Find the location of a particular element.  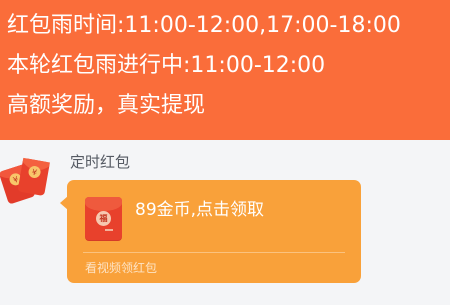

watch-video-label: 看视频领红包 is located at coordinates (121, 268).